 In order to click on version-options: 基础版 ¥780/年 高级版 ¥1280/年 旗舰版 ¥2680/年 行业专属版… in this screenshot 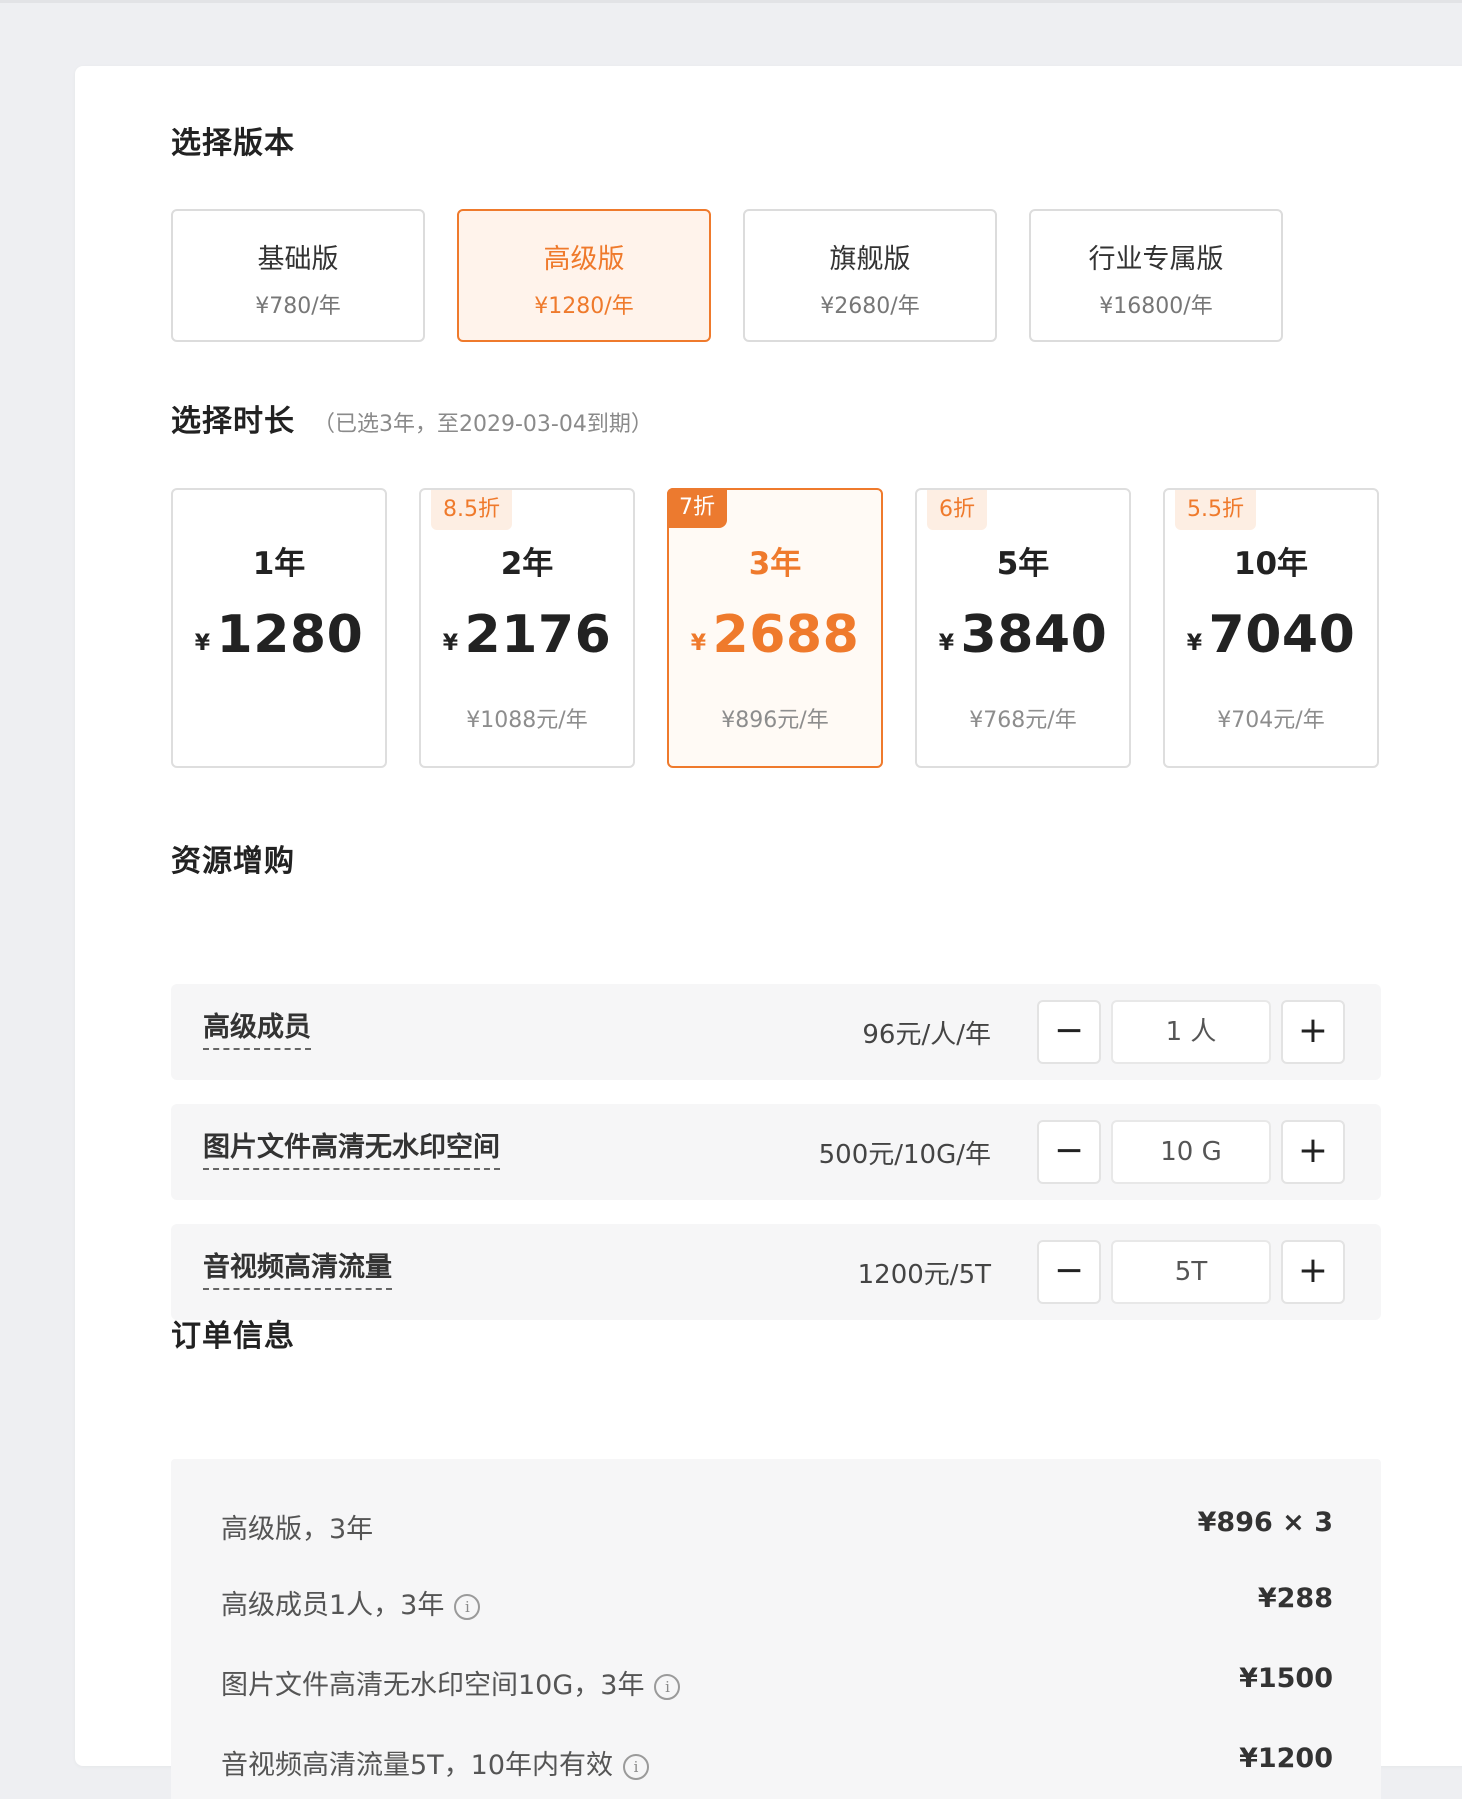, I will do `click(727, 275)`.